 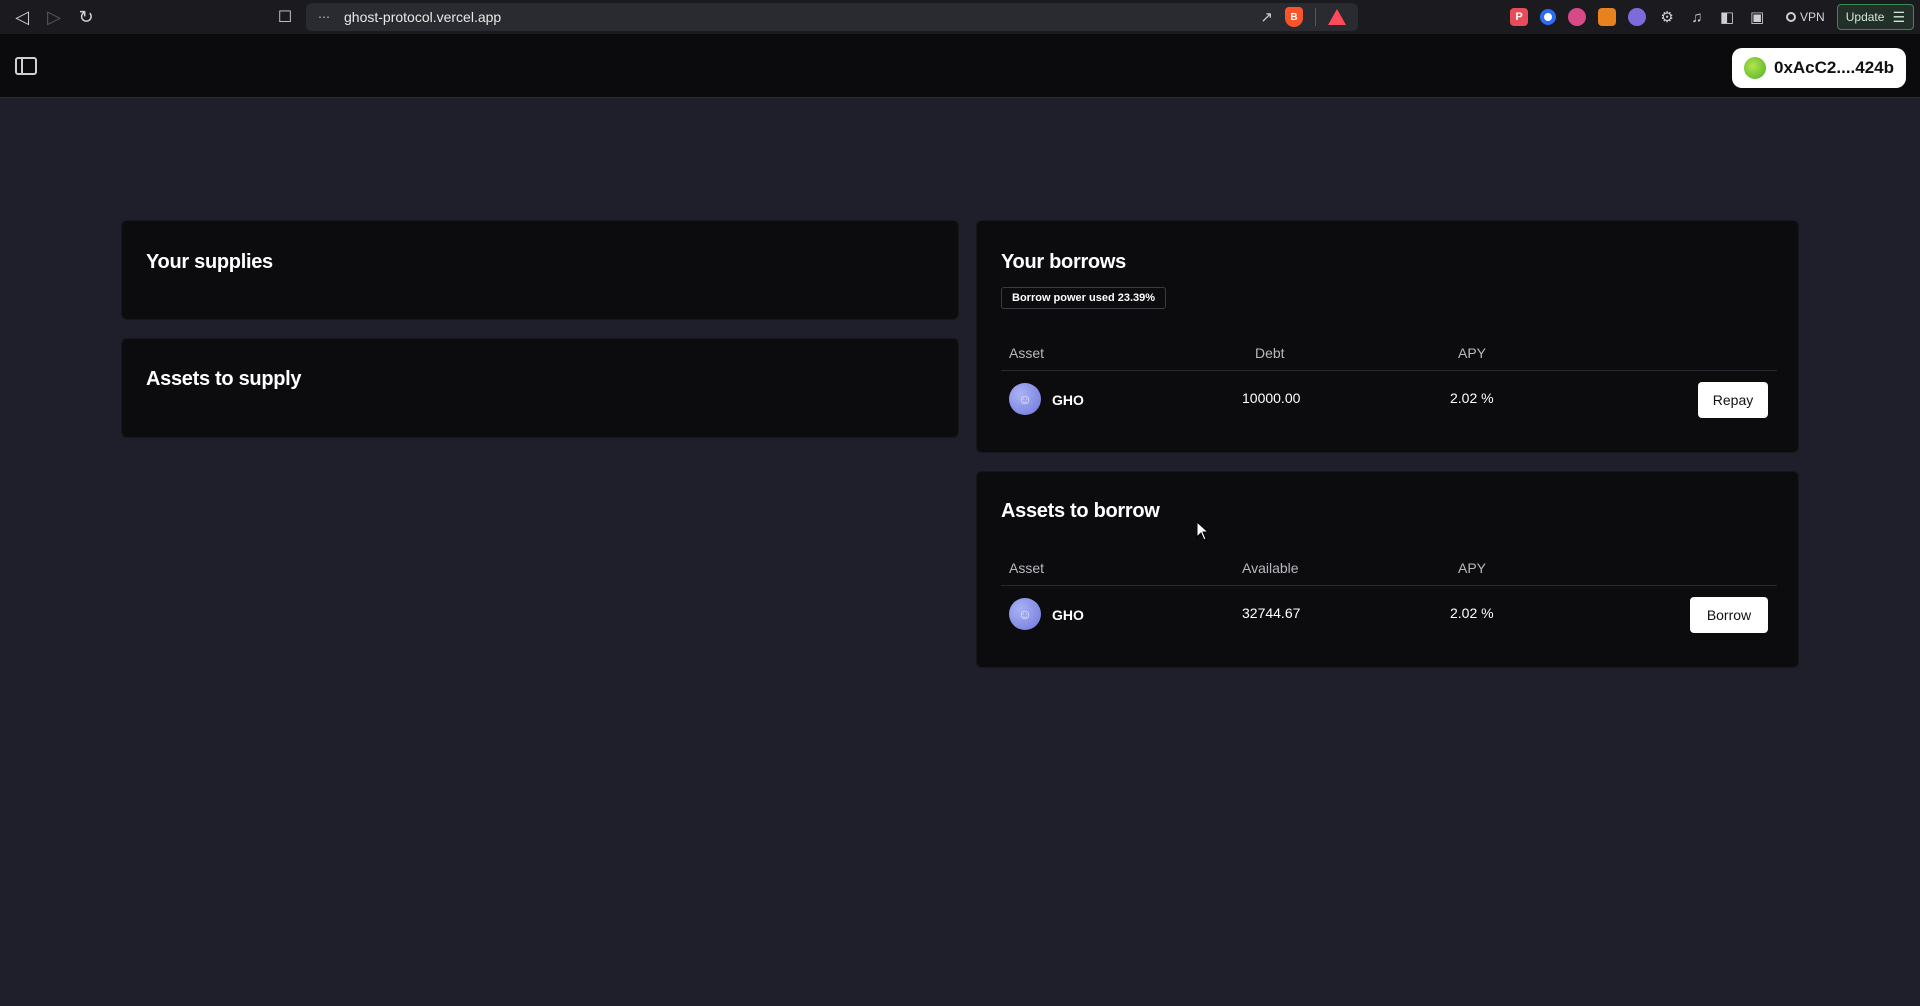 I want to click on card-title: Assets to borrow, so click(x=1080, y=511).